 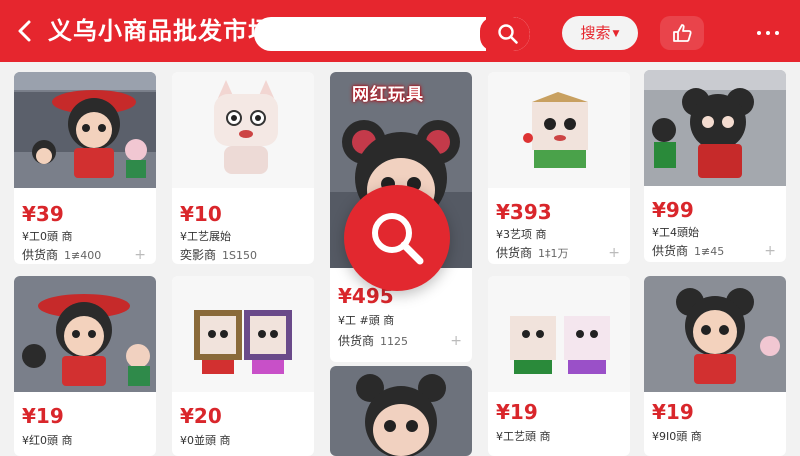 I want to click on product-price: ¥10, so click(x=201, y=214).